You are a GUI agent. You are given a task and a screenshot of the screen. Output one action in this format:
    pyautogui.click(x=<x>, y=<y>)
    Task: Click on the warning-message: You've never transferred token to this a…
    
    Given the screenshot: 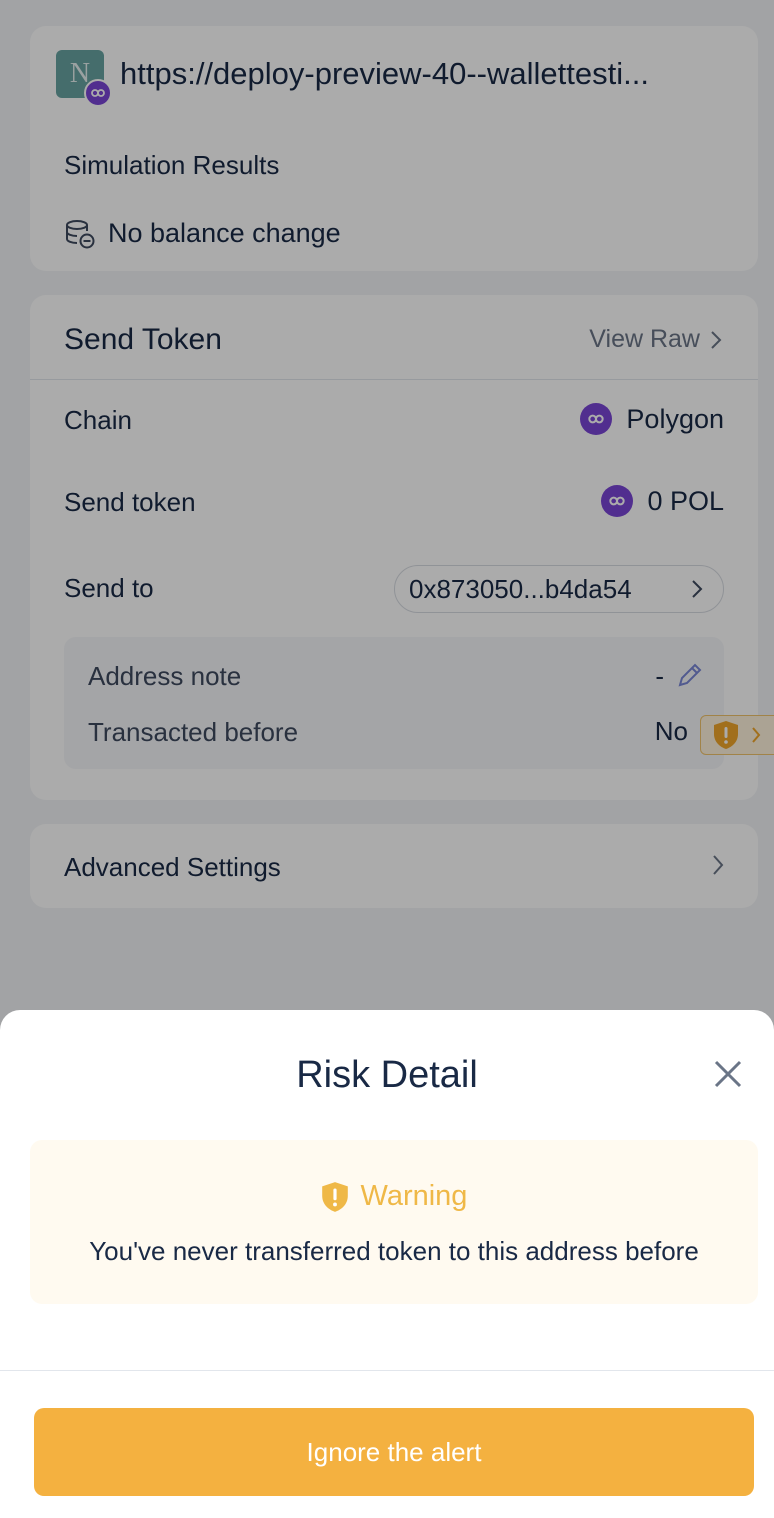 What is the action you would take?
    pyautogui.click(x=394, y=1251)
    